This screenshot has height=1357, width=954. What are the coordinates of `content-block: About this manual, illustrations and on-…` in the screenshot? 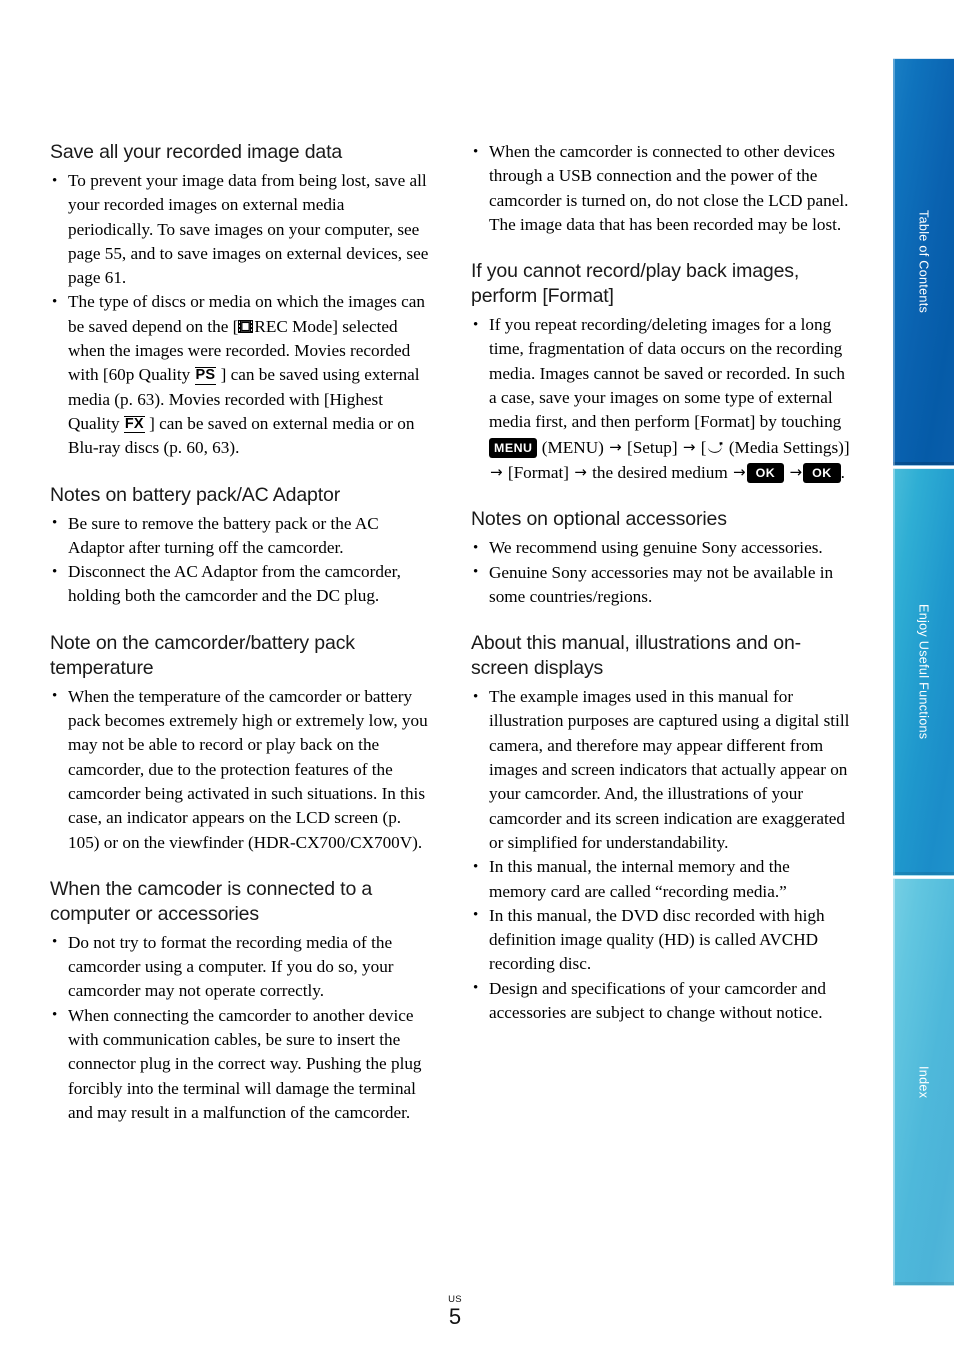 It's located at (661, 828).